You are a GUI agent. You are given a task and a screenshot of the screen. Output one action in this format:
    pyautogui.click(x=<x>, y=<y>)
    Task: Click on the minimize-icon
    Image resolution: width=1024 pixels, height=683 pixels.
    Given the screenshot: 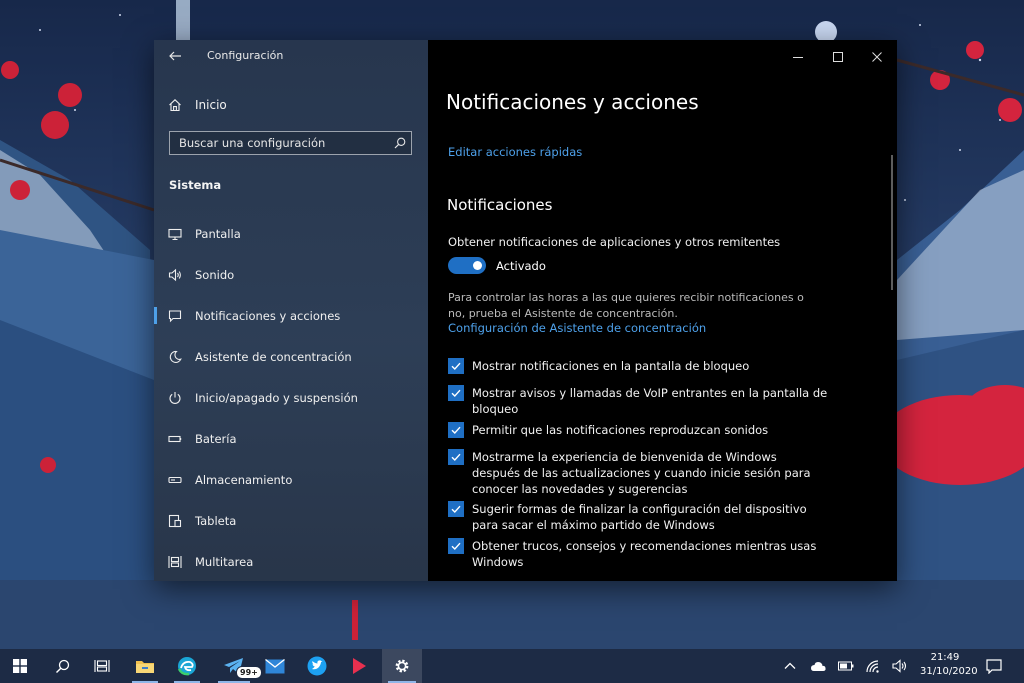 What is the action you would take?
    pyautogui.click(x=798, y=57)
    